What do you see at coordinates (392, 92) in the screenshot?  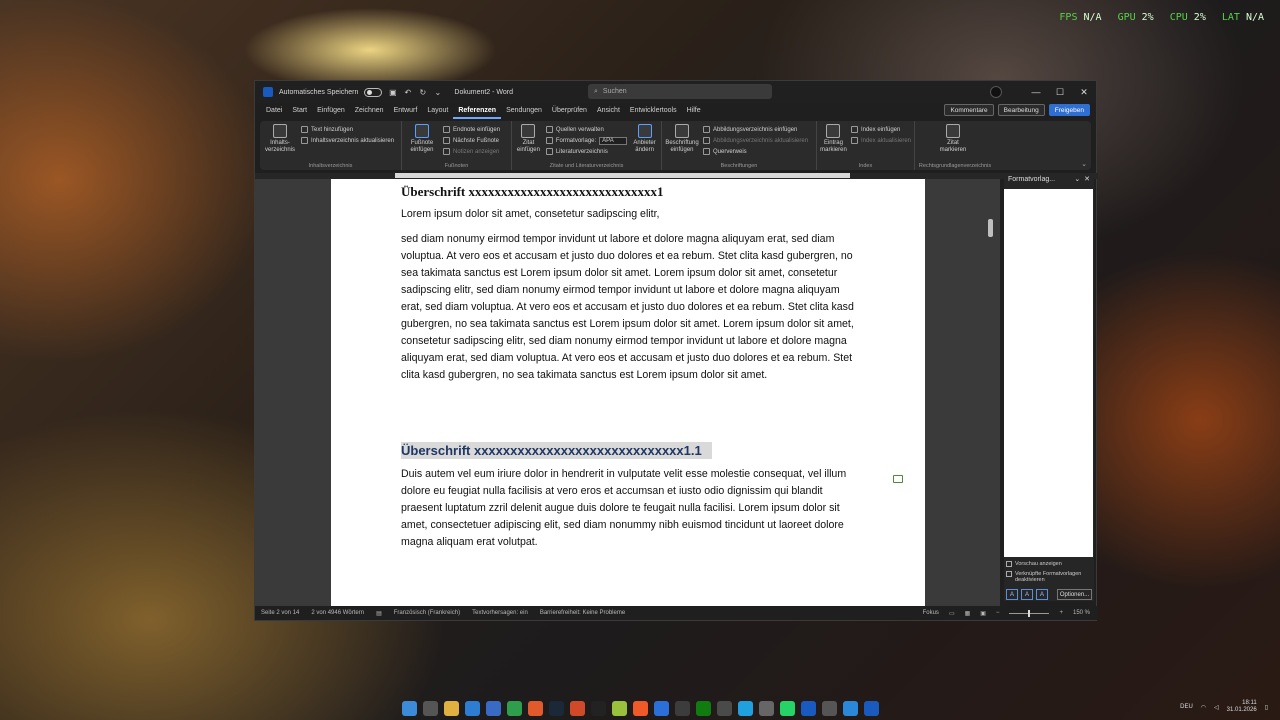 I see `save-icon: ▣` at bounding box center [392, 92].